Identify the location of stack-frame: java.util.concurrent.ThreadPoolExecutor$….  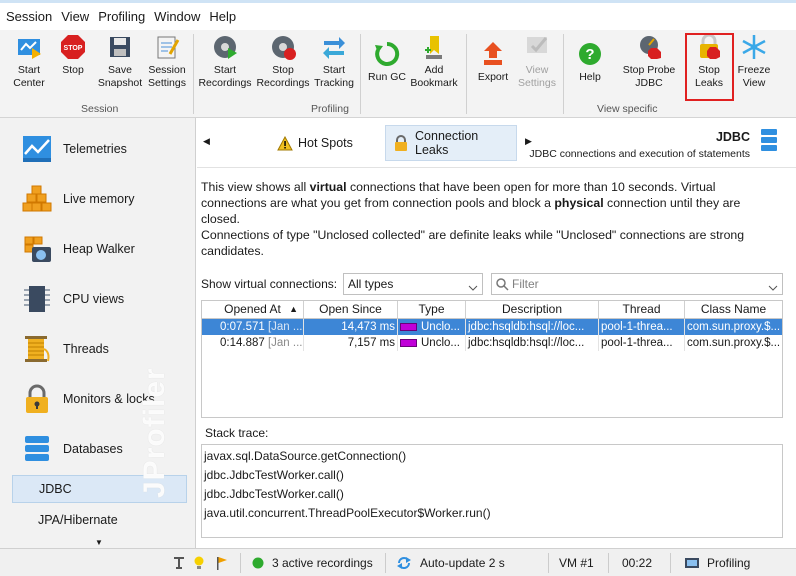
(492, 513).